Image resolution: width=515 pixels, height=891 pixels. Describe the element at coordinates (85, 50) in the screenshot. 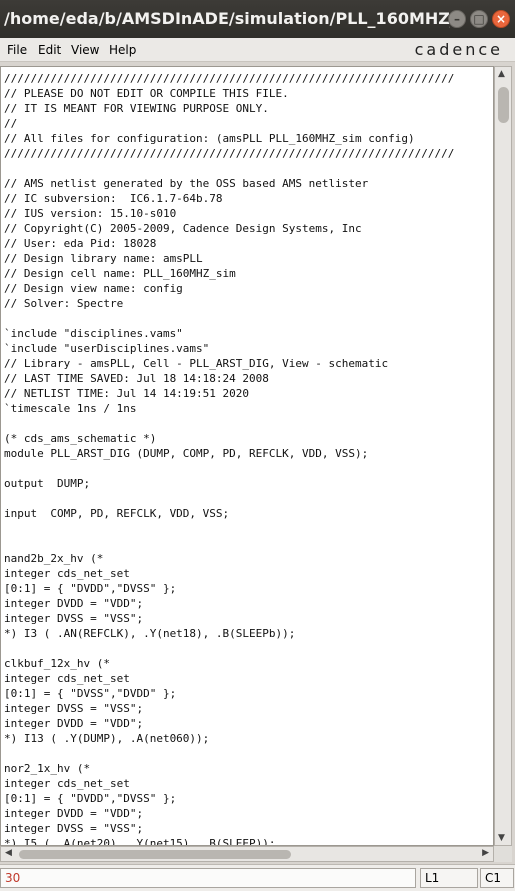

I see `menu-view: View` at that location.